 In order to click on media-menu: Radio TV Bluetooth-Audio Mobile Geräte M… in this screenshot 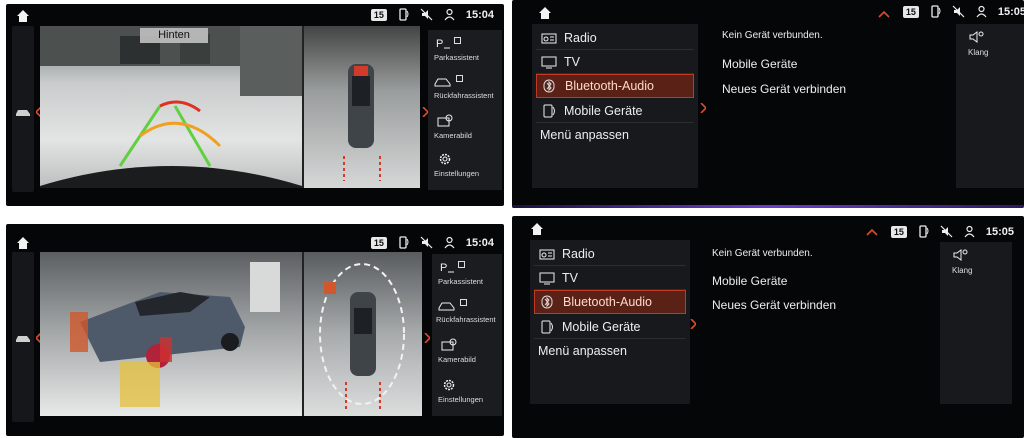, I will do `click(610, 322)`.